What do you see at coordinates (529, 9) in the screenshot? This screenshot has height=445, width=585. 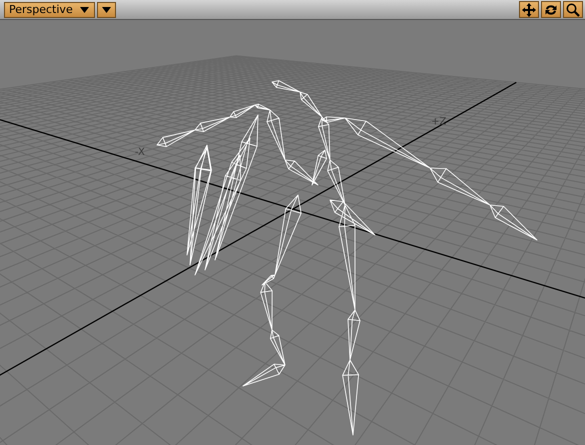 I see `move-icon` at bounding box center [529, 9].